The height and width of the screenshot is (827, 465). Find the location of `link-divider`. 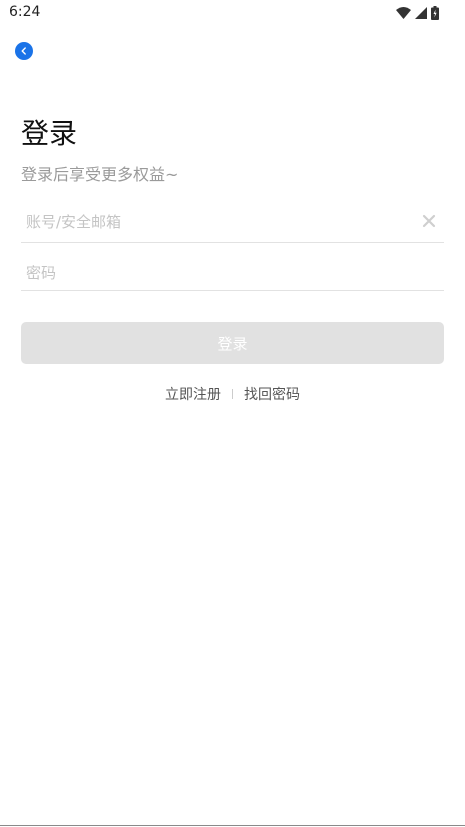

link-divider is located at coordinates (232, 394).